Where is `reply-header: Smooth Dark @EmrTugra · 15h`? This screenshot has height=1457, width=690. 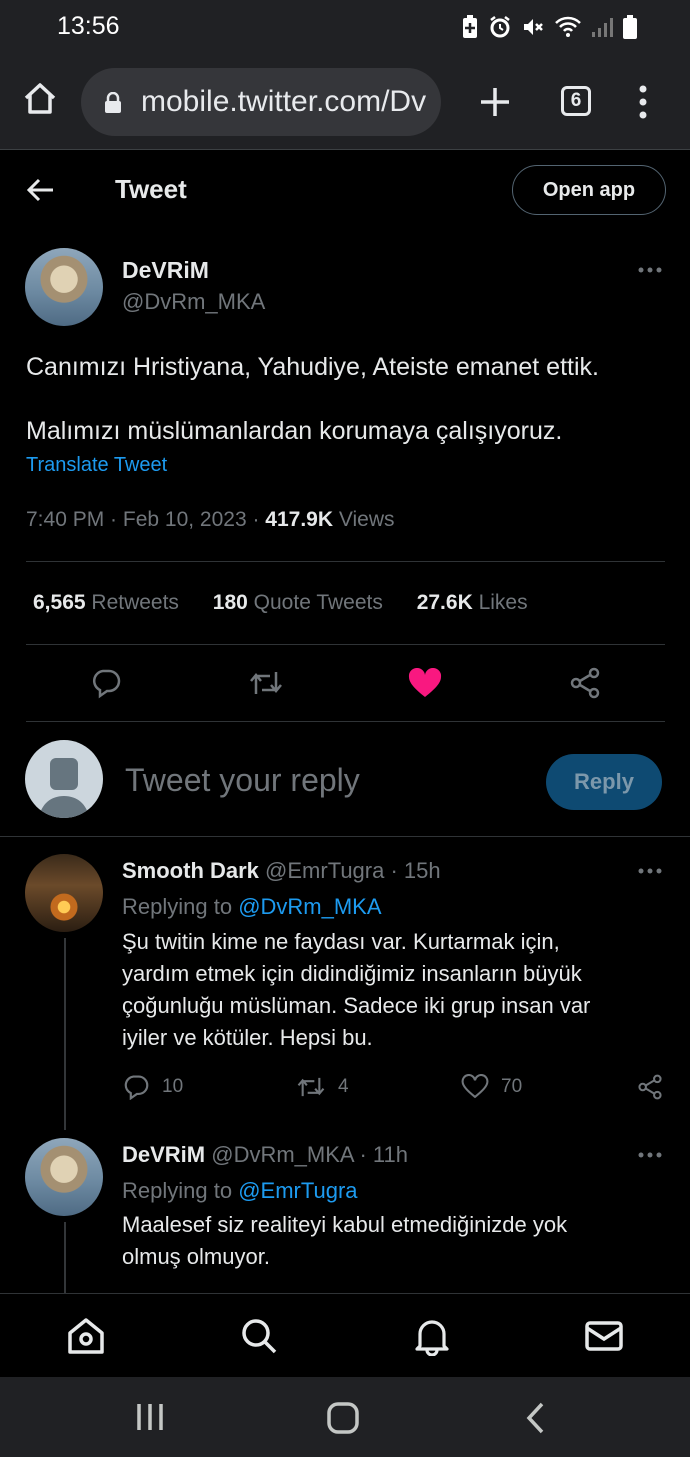
reply-header: Smooth Dark @EmrTugra · 15h is located at coordinates (281, 871).